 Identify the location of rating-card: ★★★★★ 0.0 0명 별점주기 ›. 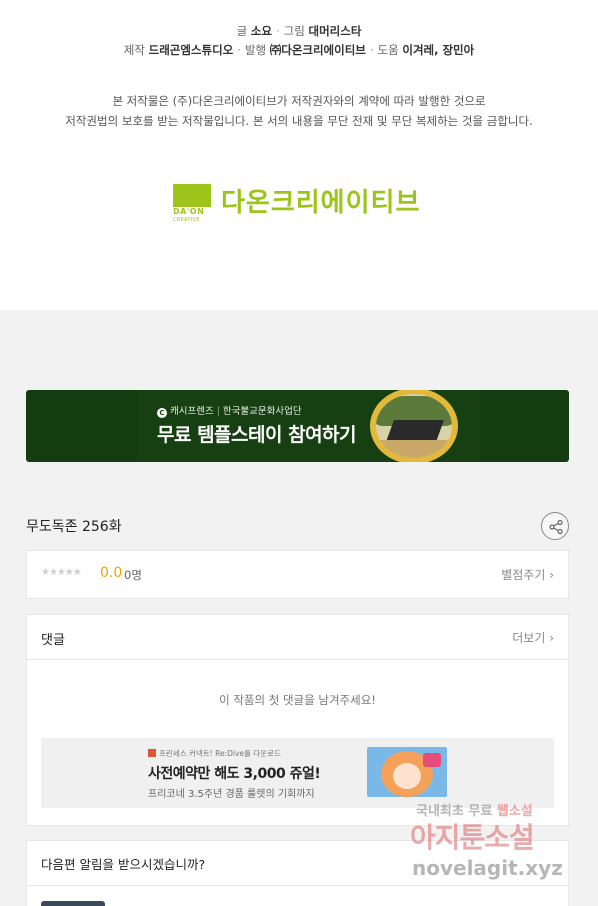
(297, 574).